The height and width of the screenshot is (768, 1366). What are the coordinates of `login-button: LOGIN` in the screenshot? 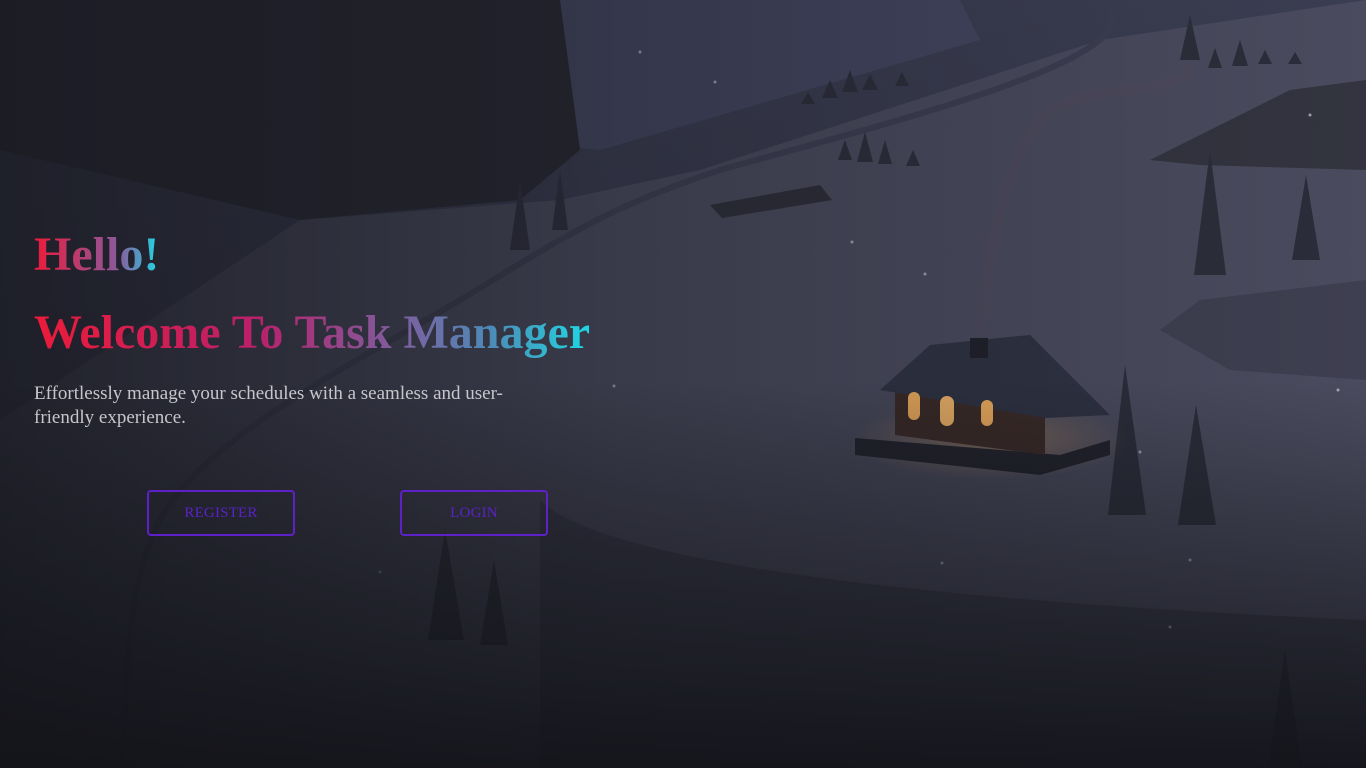 It's located at (474, 513).